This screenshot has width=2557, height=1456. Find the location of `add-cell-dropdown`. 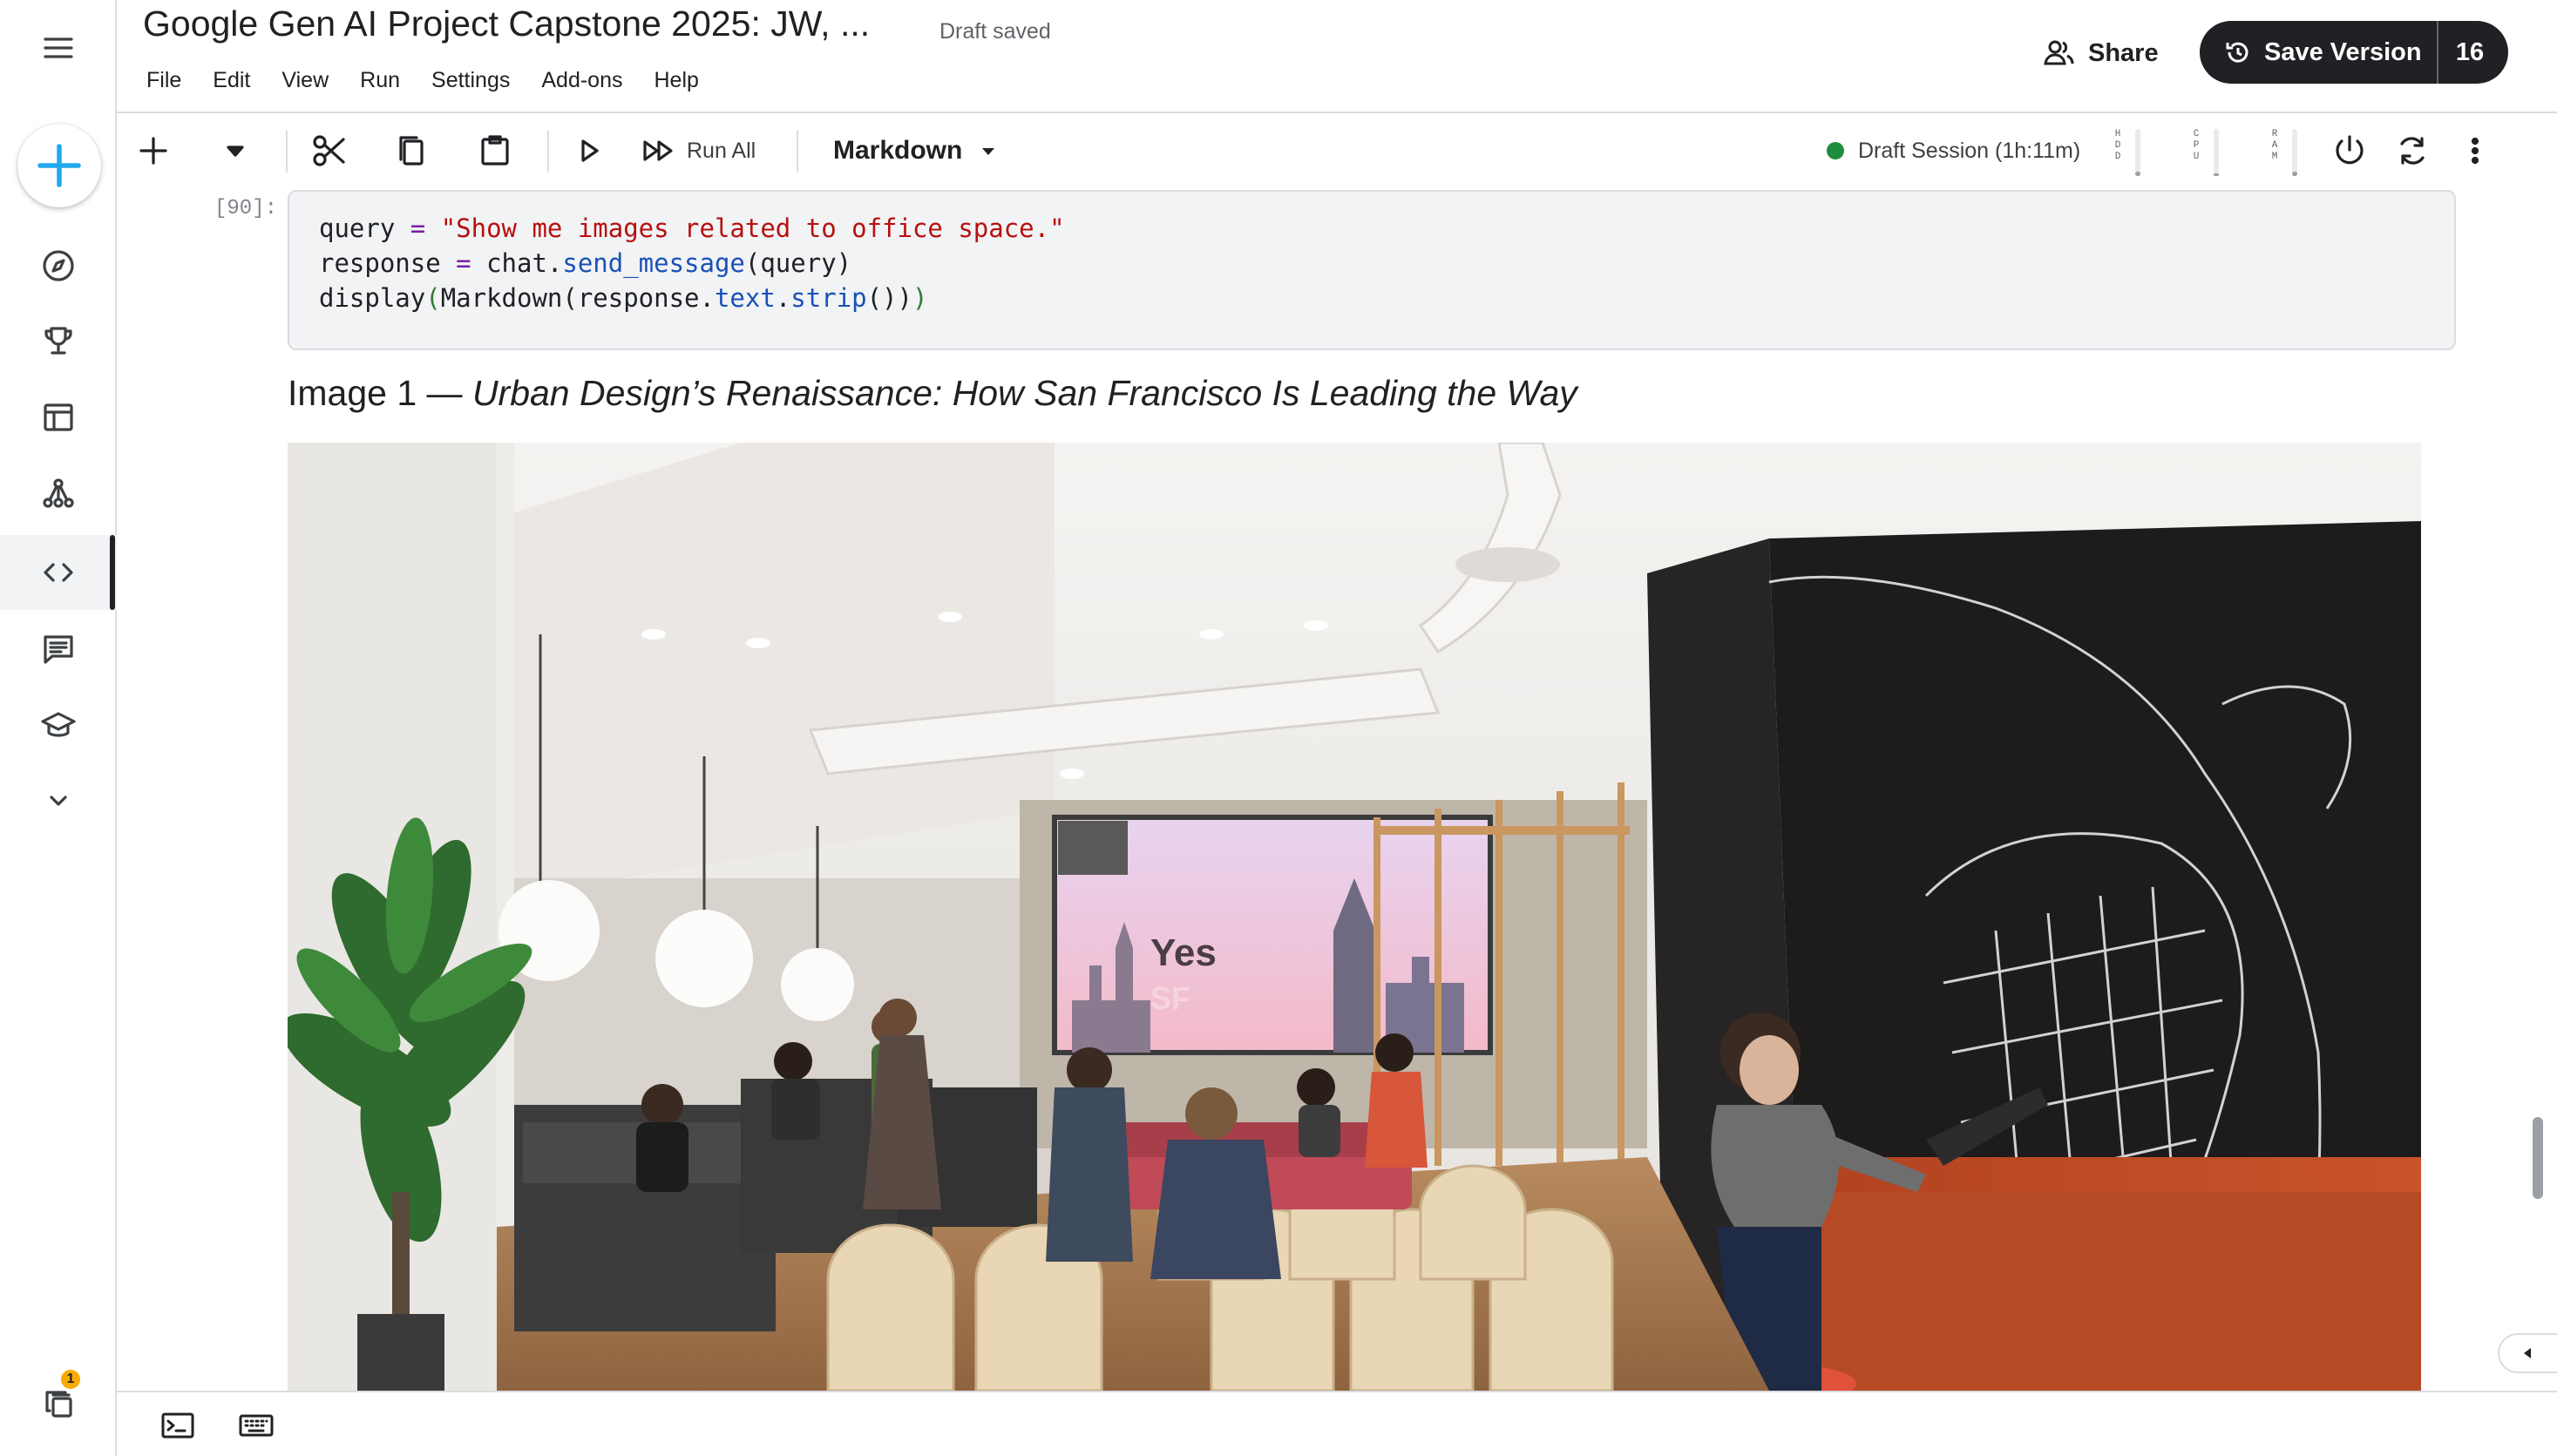

add-cell-dropdown is located at coordinates (235, 151).